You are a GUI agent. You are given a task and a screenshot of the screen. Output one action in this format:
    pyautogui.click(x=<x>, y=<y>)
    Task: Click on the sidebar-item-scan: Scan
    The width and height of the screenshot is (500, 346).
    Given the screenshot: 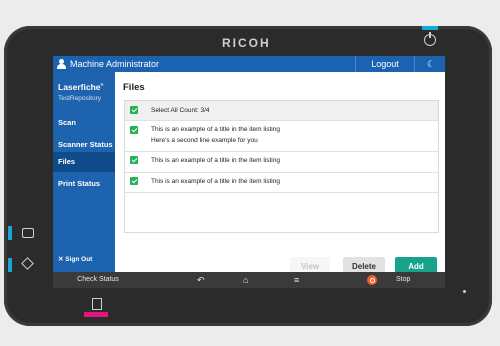 What is the action you would take?
    pyautogui.click(x=84, y=123)
    